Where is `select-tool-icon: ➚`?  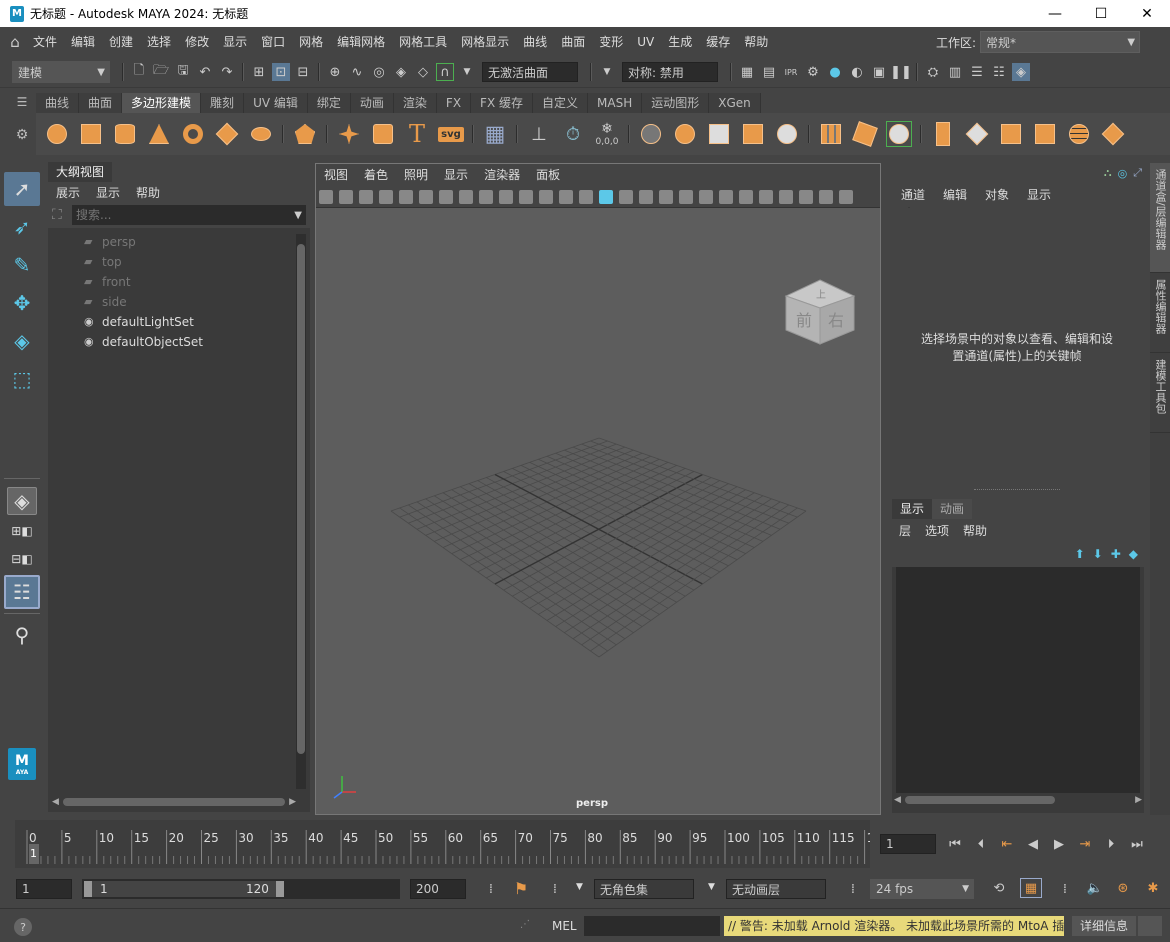 select-tool-icon: ➚ is located at coordinates (22, 189).